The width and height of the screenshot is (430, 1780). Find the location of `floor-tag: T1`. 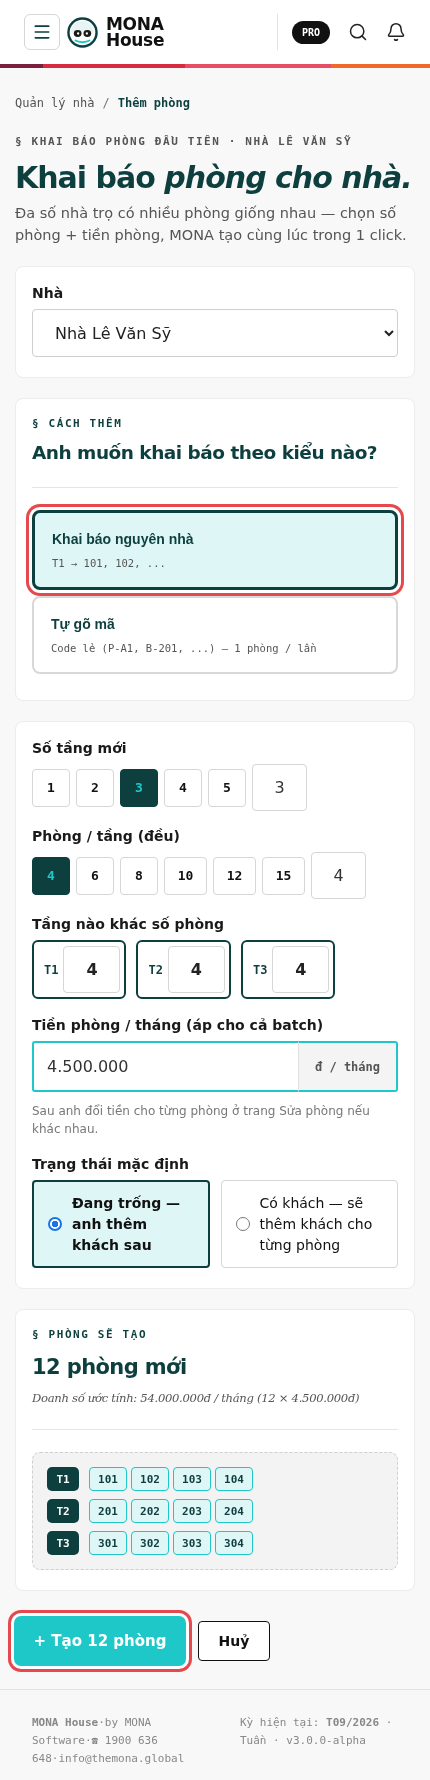

floor-tag: T1 is located at coordinates (63, 1479).